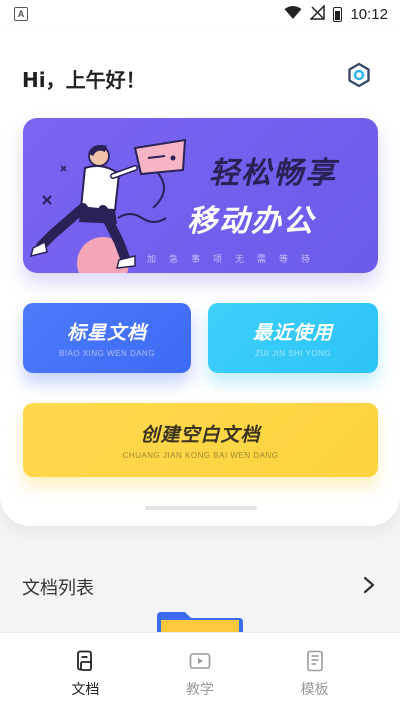 This screenshot has width=400, height=711. What do you see at coordinates (85, 690) in the screenshot?
I see `nav-label-documents: 文档` at bounding box center [85, 690].